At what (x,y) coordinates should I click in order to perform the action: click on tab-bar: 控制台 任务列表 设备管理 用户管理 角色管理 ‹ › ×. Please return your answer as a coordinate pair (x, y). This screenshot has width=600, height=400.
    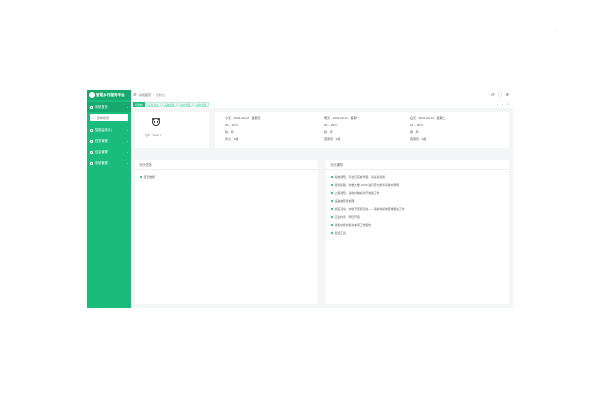
    Looking at the image, I should click on (322, 104).